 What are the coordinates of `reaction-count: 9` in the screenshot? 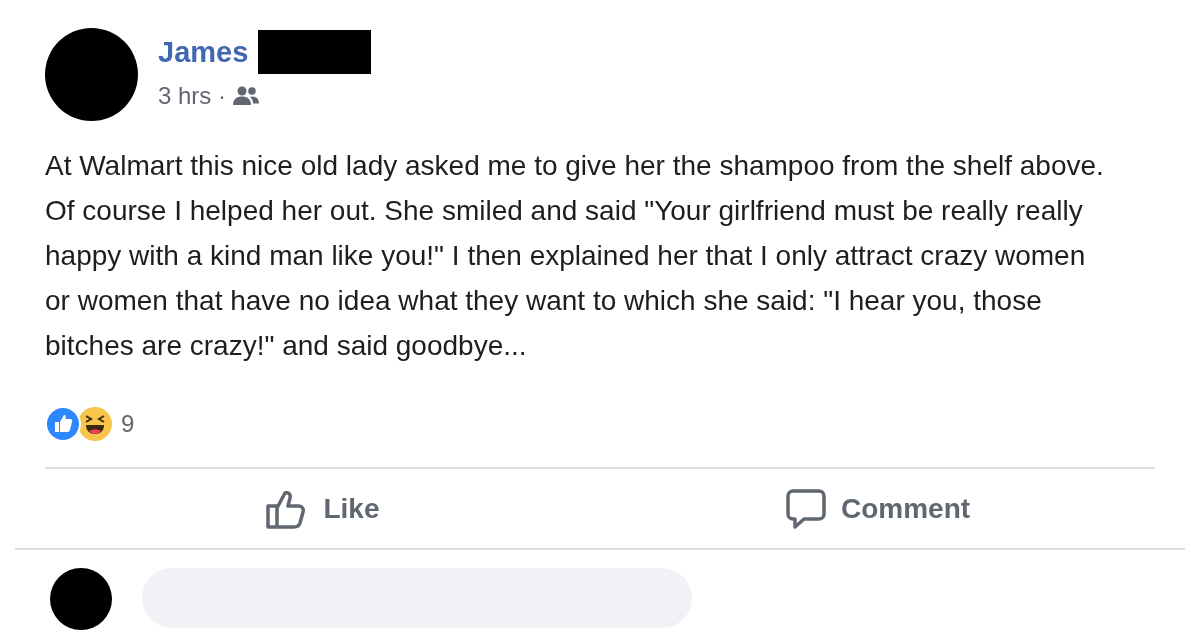 It's located at (128, 424).